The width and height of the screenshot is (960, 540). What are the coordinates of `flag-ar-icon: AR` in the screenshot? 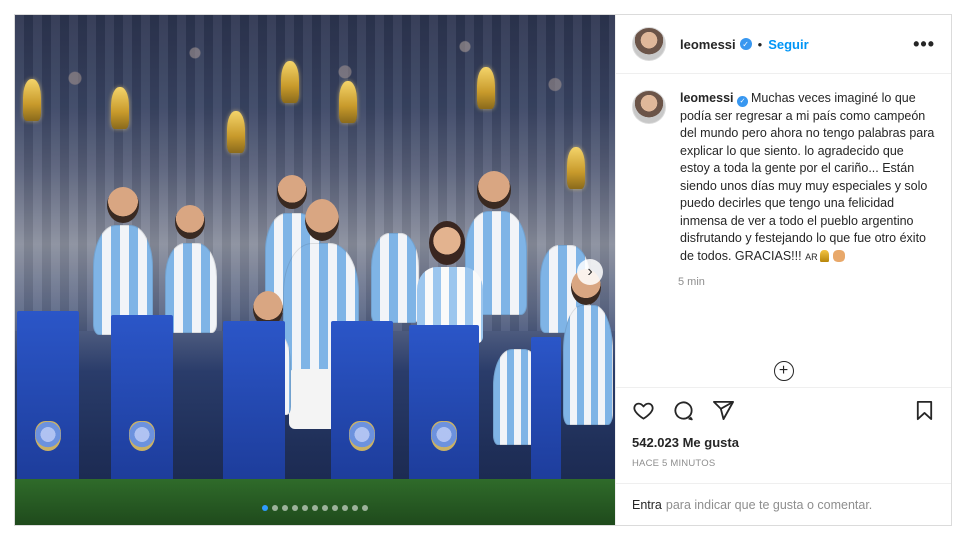 It's located at (811, 256).